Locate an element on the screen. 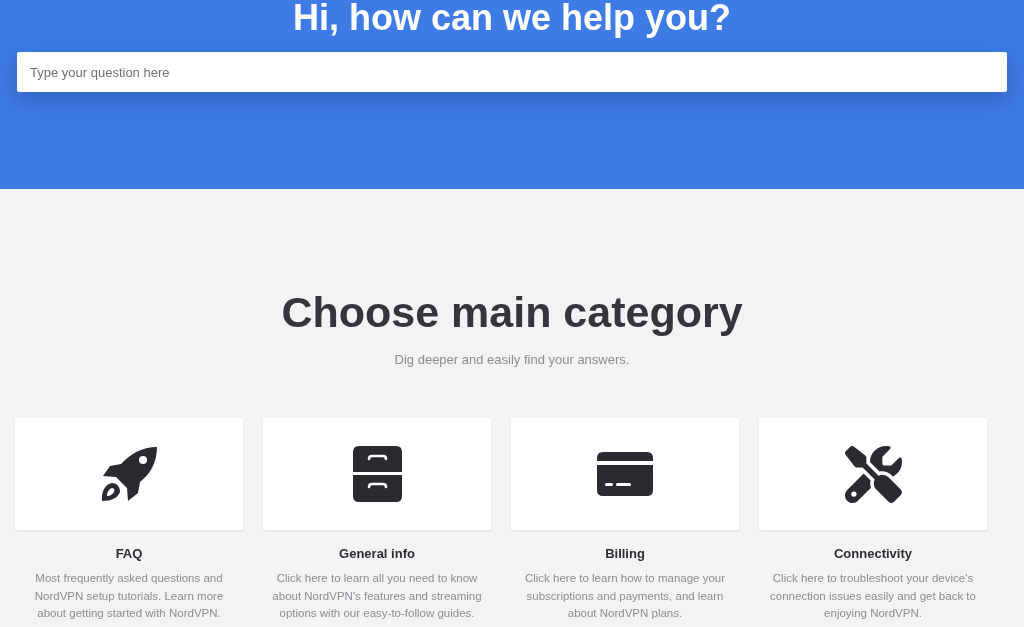 This screenshot has width=1024, height=627. category-title: Connectivity is located at coordinates (873, 554).